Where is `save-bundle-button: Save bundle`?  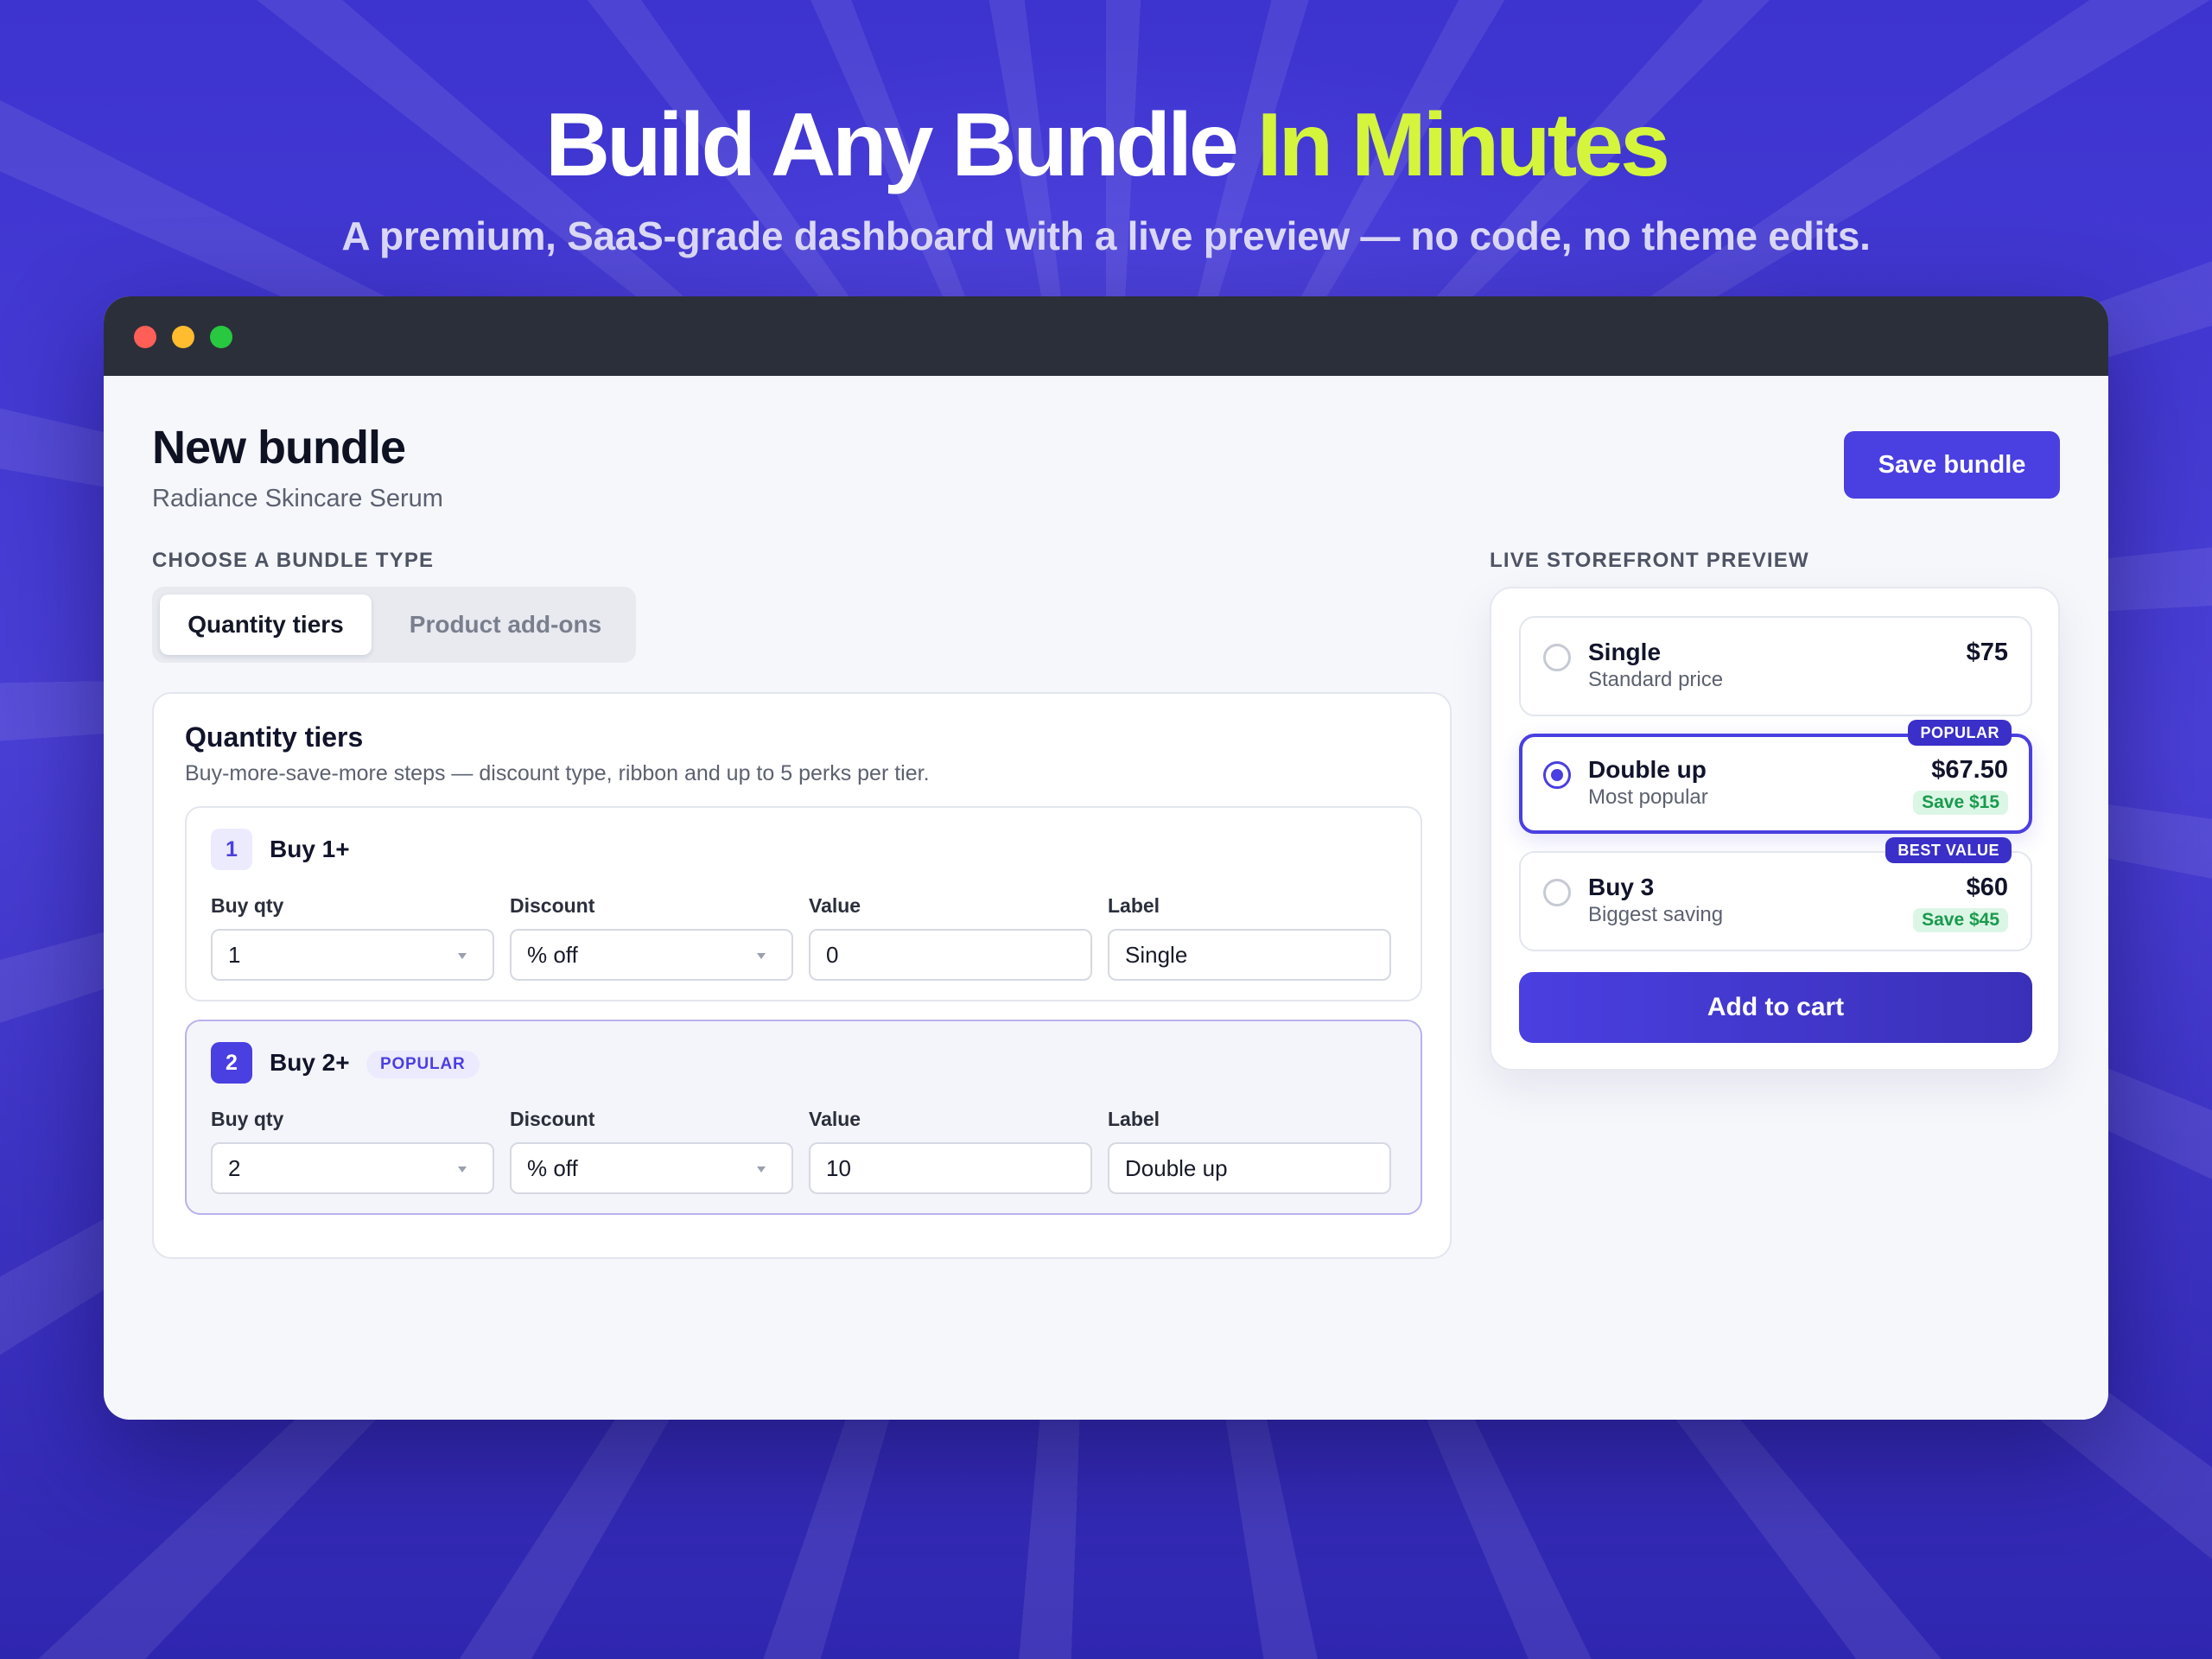 save-bundle-button: Save bundle is located at coordinates (1952, 465).